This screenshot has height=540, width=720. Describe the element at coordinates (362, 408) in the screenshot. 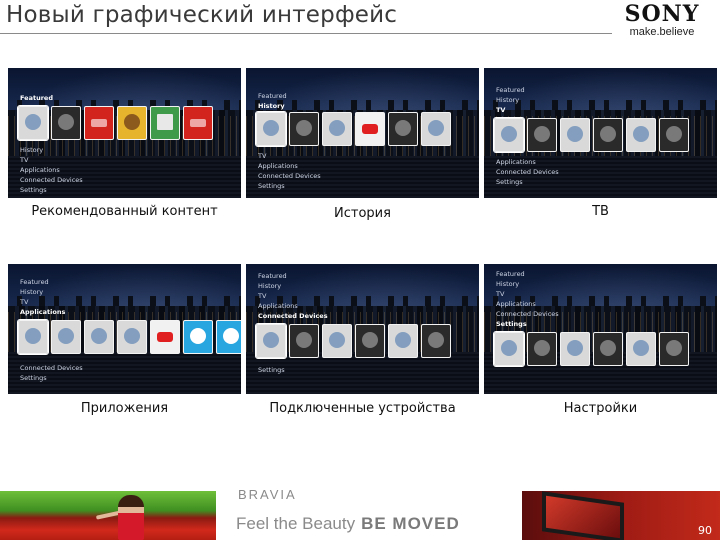

I see `caption-connected-devices: Подключенные устройства` at that location.